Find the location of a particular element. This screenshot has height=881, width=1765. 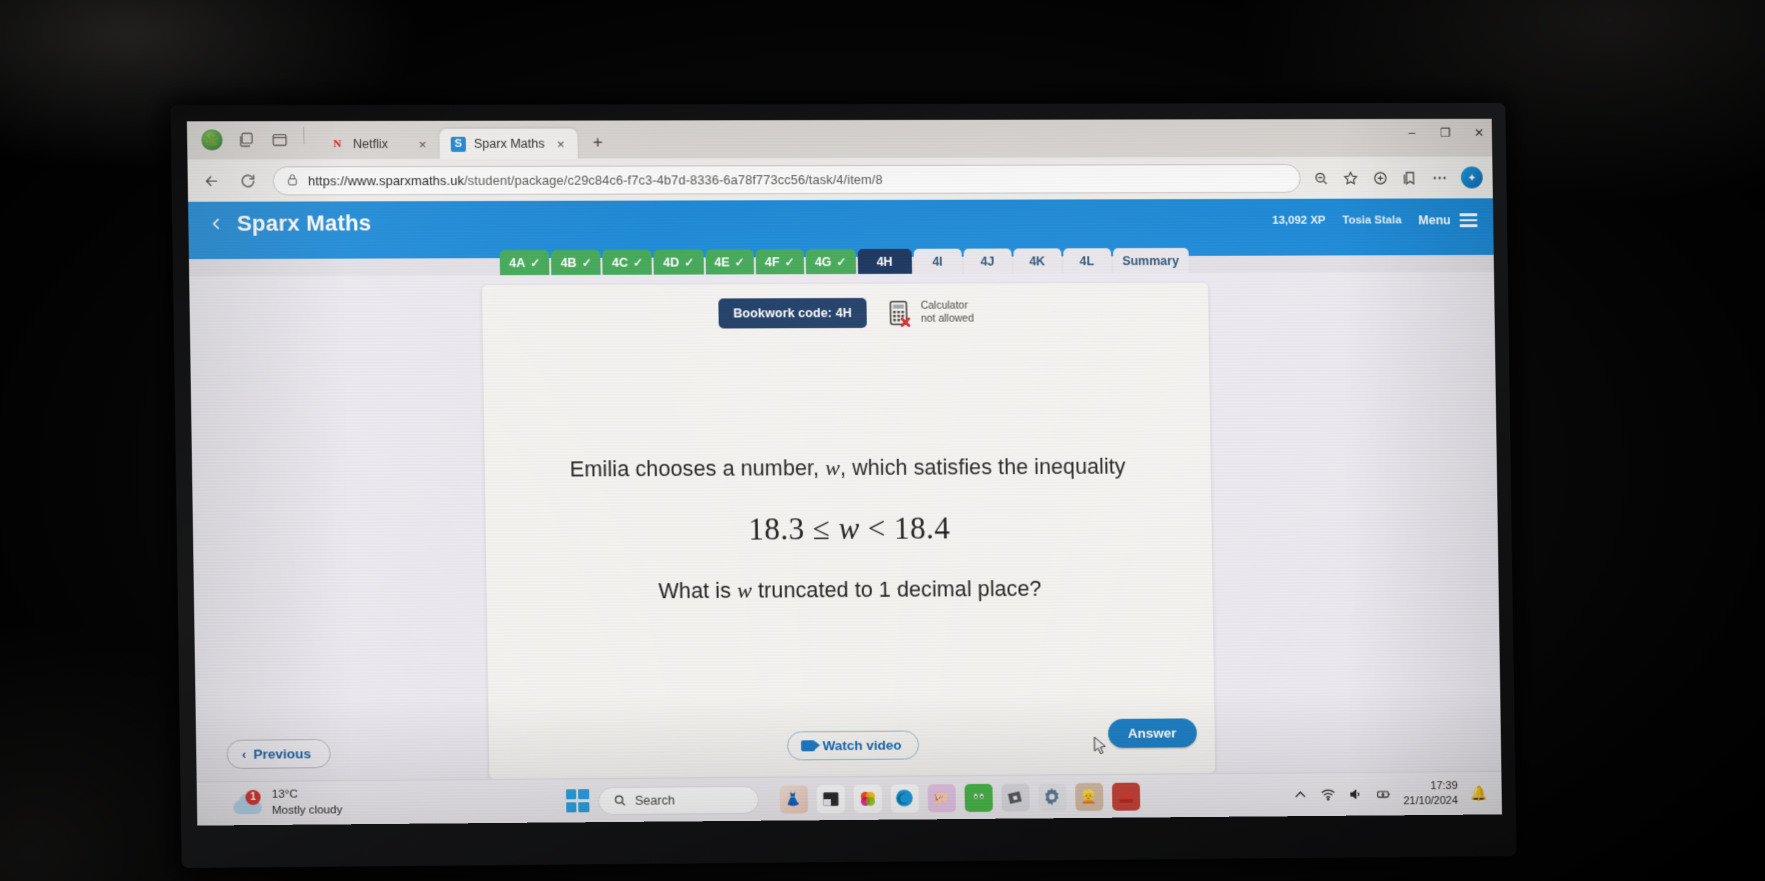

watch-video-button: Watch video is located at coordinates (852, 745).